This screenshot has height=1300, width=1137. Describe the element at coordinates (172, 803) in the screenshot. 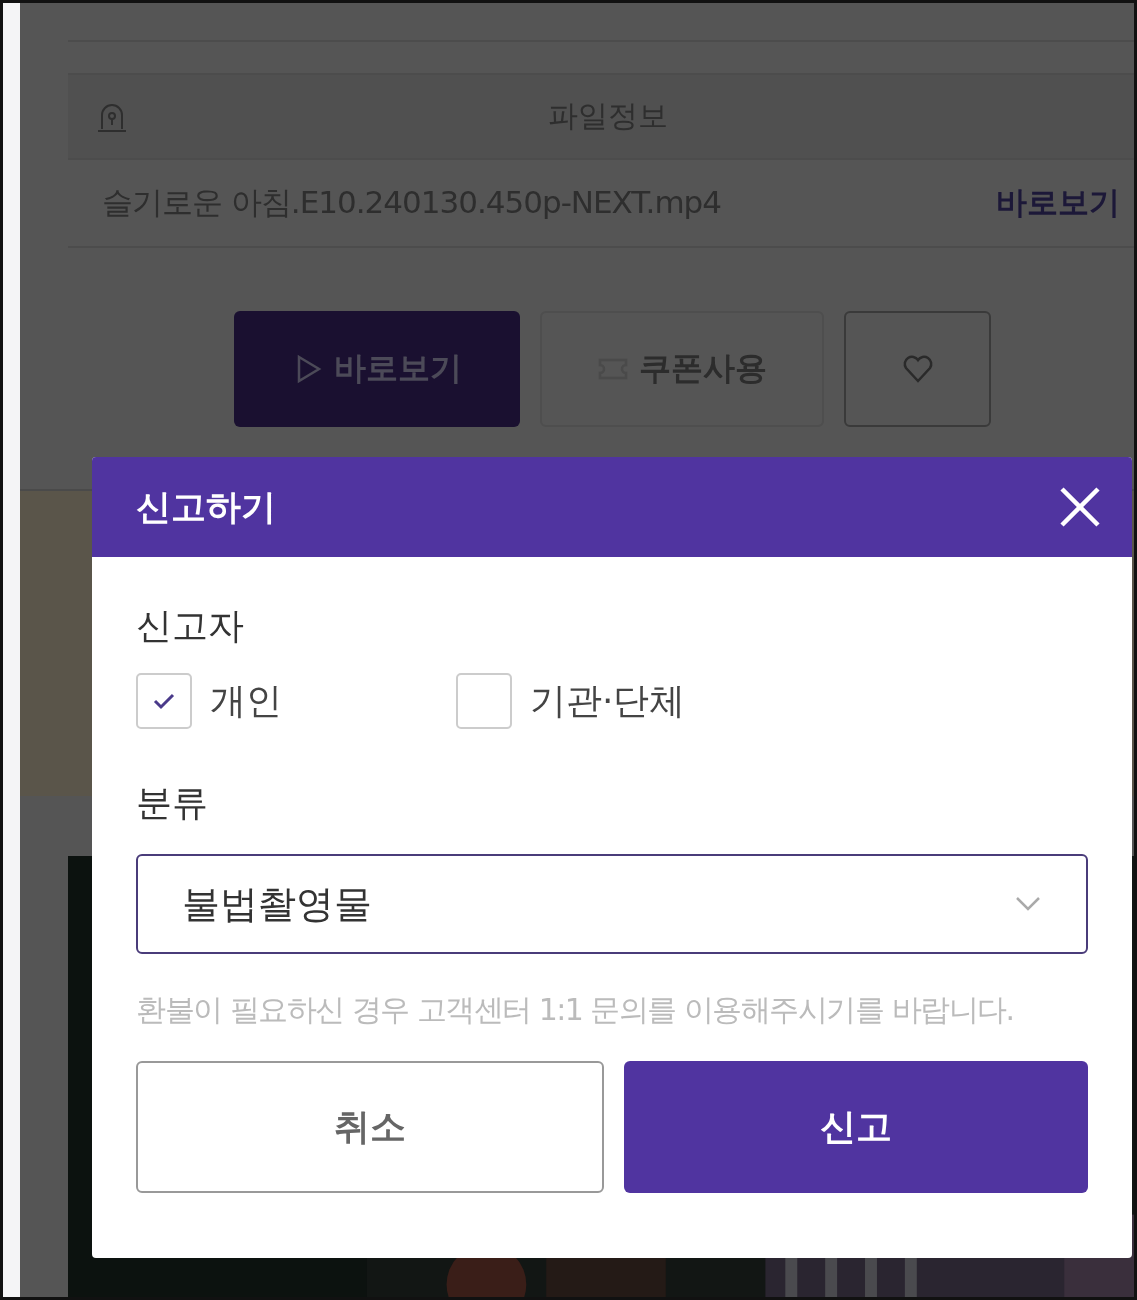

I see `category-label: 분류` at that location.